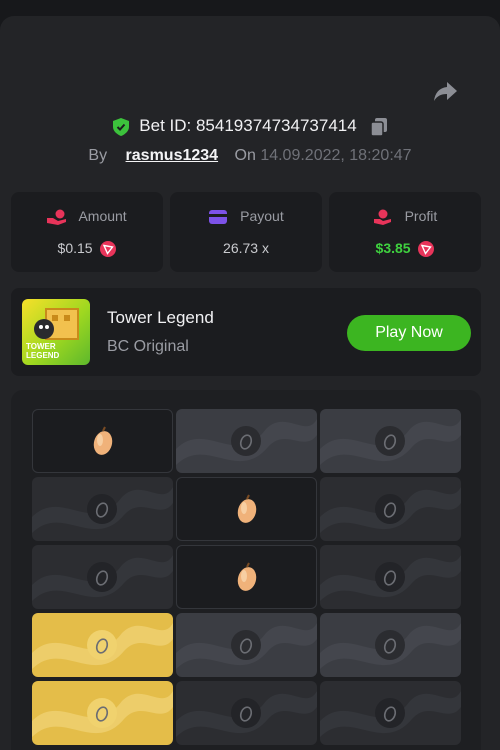  Describe the element at coordinates (52, 334) in the screenshot. I see `tower-legend-art: TOWER LEGEND` at that location.